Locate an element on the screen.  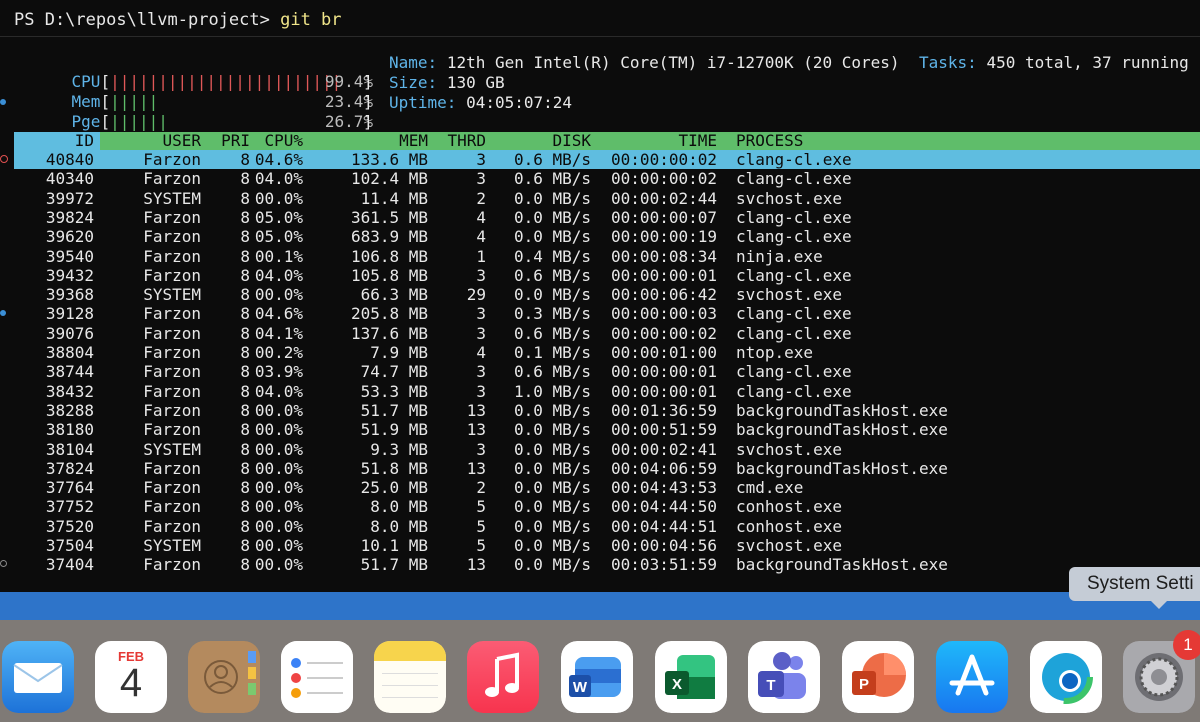
cell-id: 37764 is located at coordinates (69, 488).